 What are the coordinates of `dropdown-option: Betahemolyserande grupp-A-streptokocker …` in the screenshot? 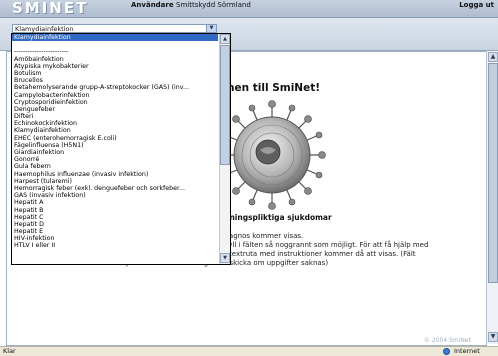 It's located at (115, 87).